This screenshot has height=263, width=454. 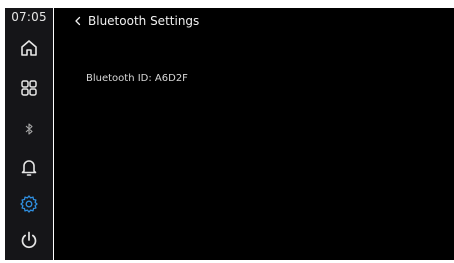 I want to click on page-title: Bluetooth Settings, so click(x=144, y=21).